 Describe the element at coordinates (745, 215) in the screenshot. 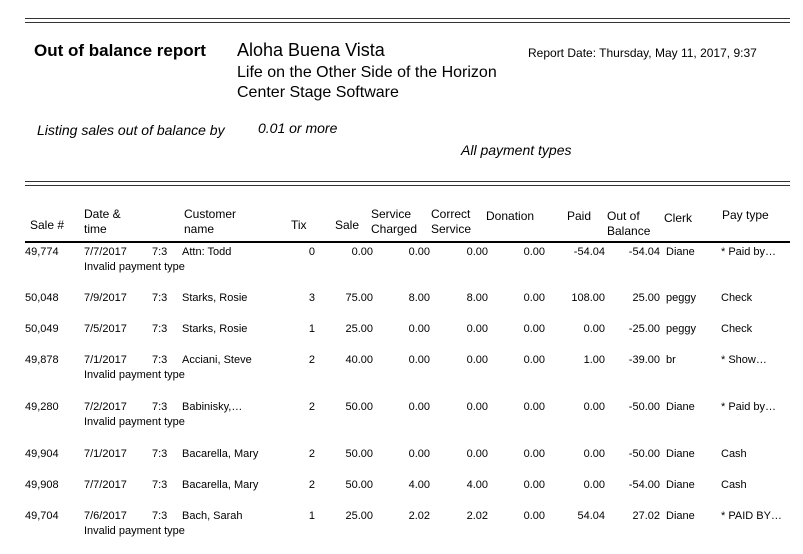

I see `col-pay-type: Pay type` at that location.